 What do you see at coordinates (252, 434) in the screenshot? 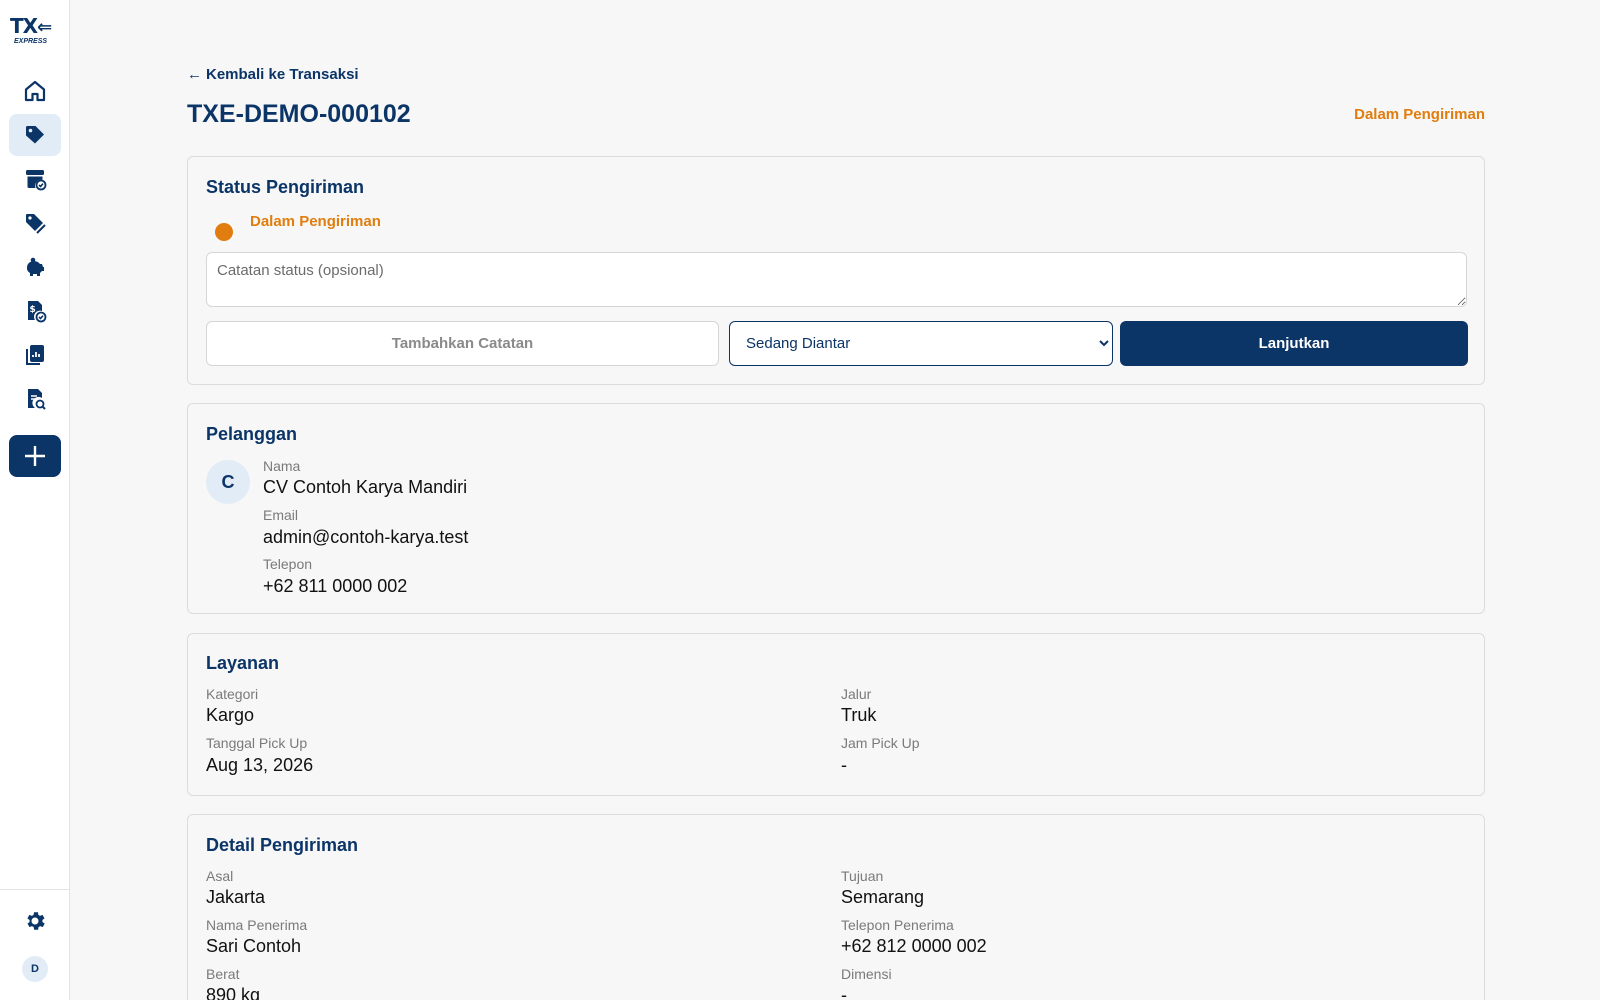
I see `customer-card-title: Pelanggan` at bounding box center [252, 434].